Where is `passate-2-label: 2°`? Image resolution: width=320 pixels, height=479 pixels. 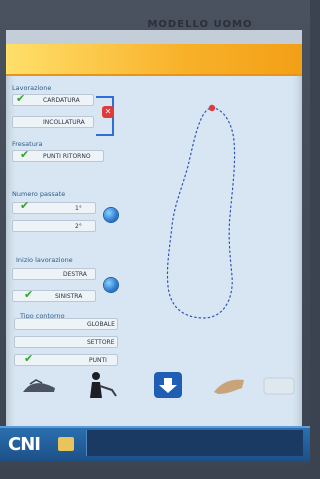 passate-2-label: 2° is located at coordinates (78, 226).